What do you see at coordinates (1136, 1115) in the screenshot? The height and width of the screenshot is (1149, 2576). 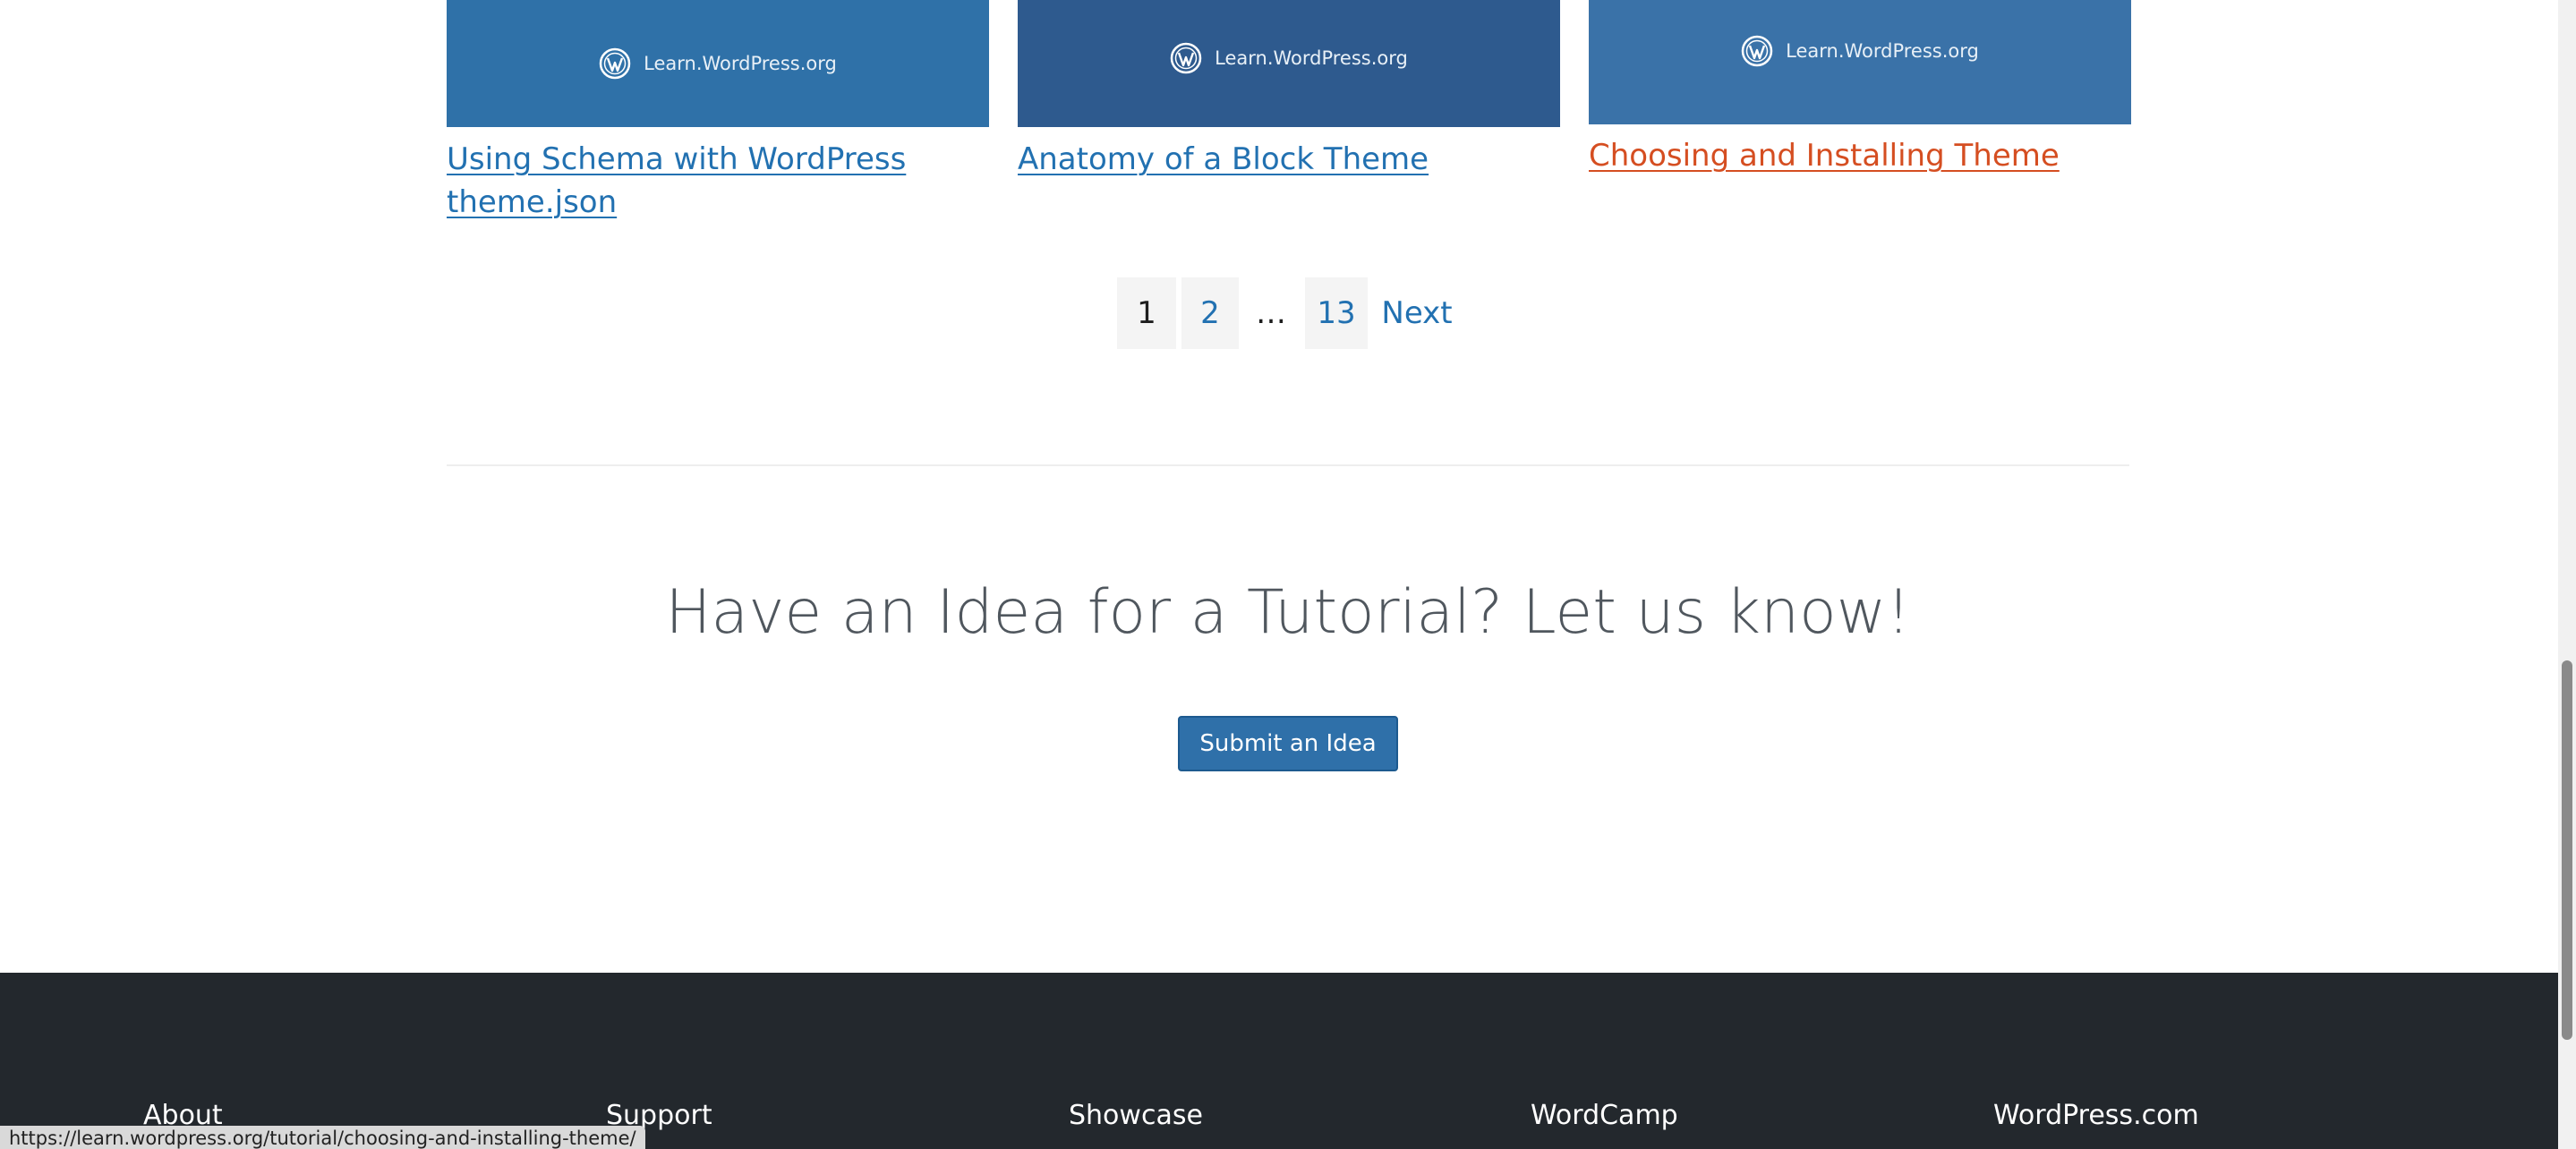 I see `footer-link-showcase: Showcase` at bounding box center [1136, 1115].